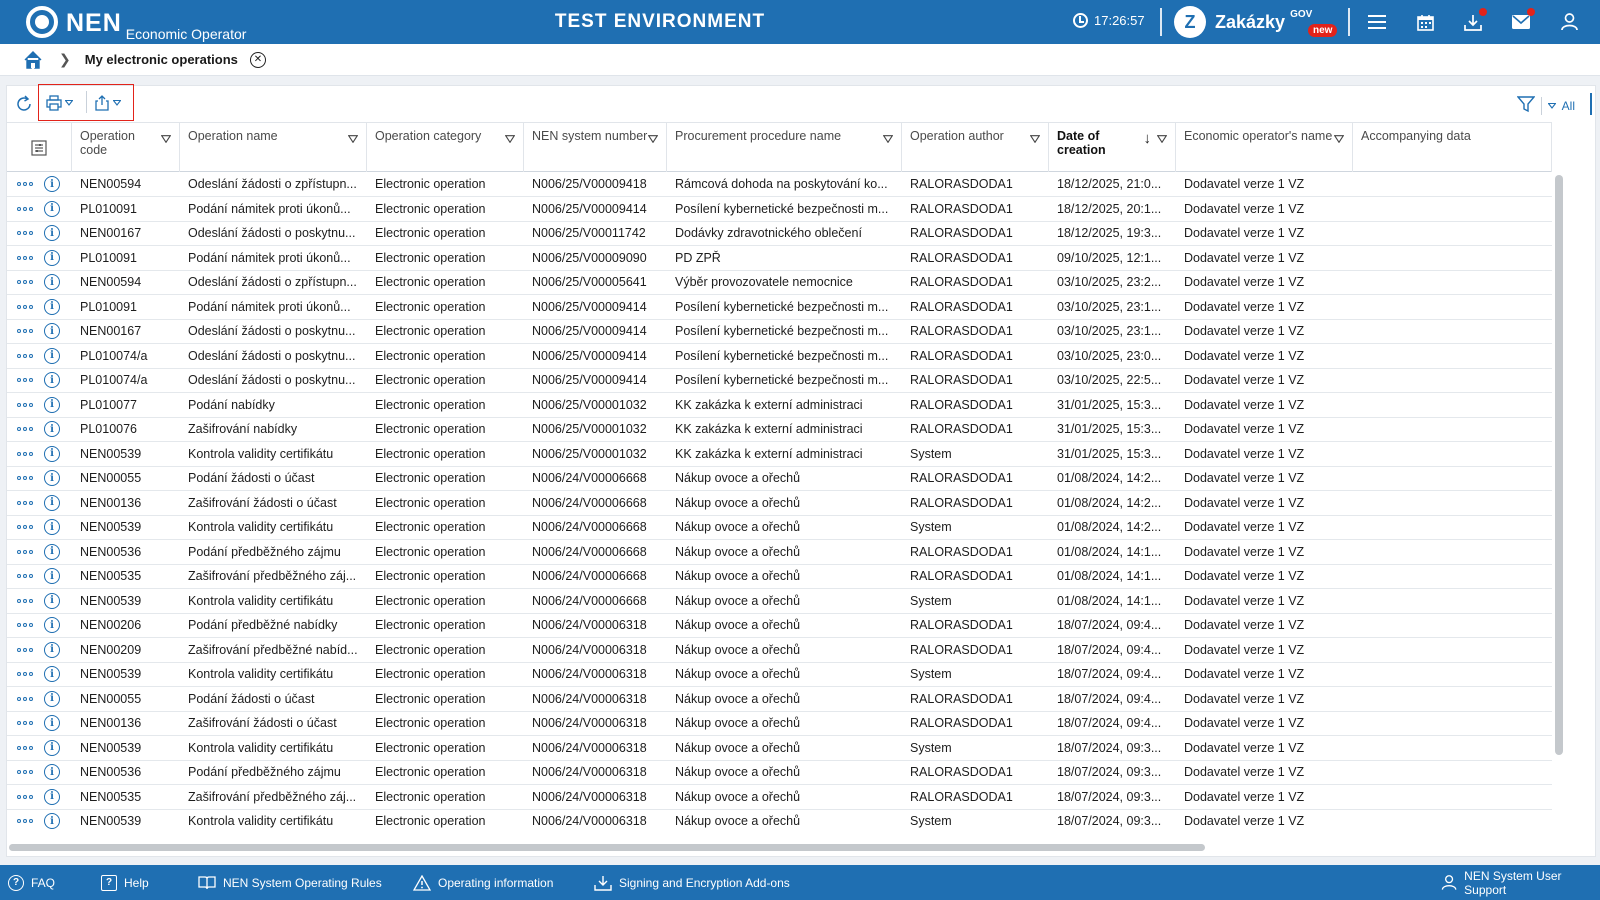 The width and height of the screenshot is (1600, 900). Describe the element at coordinates (24, 104) in the screenshot. I see `refresh-icon` at that location.